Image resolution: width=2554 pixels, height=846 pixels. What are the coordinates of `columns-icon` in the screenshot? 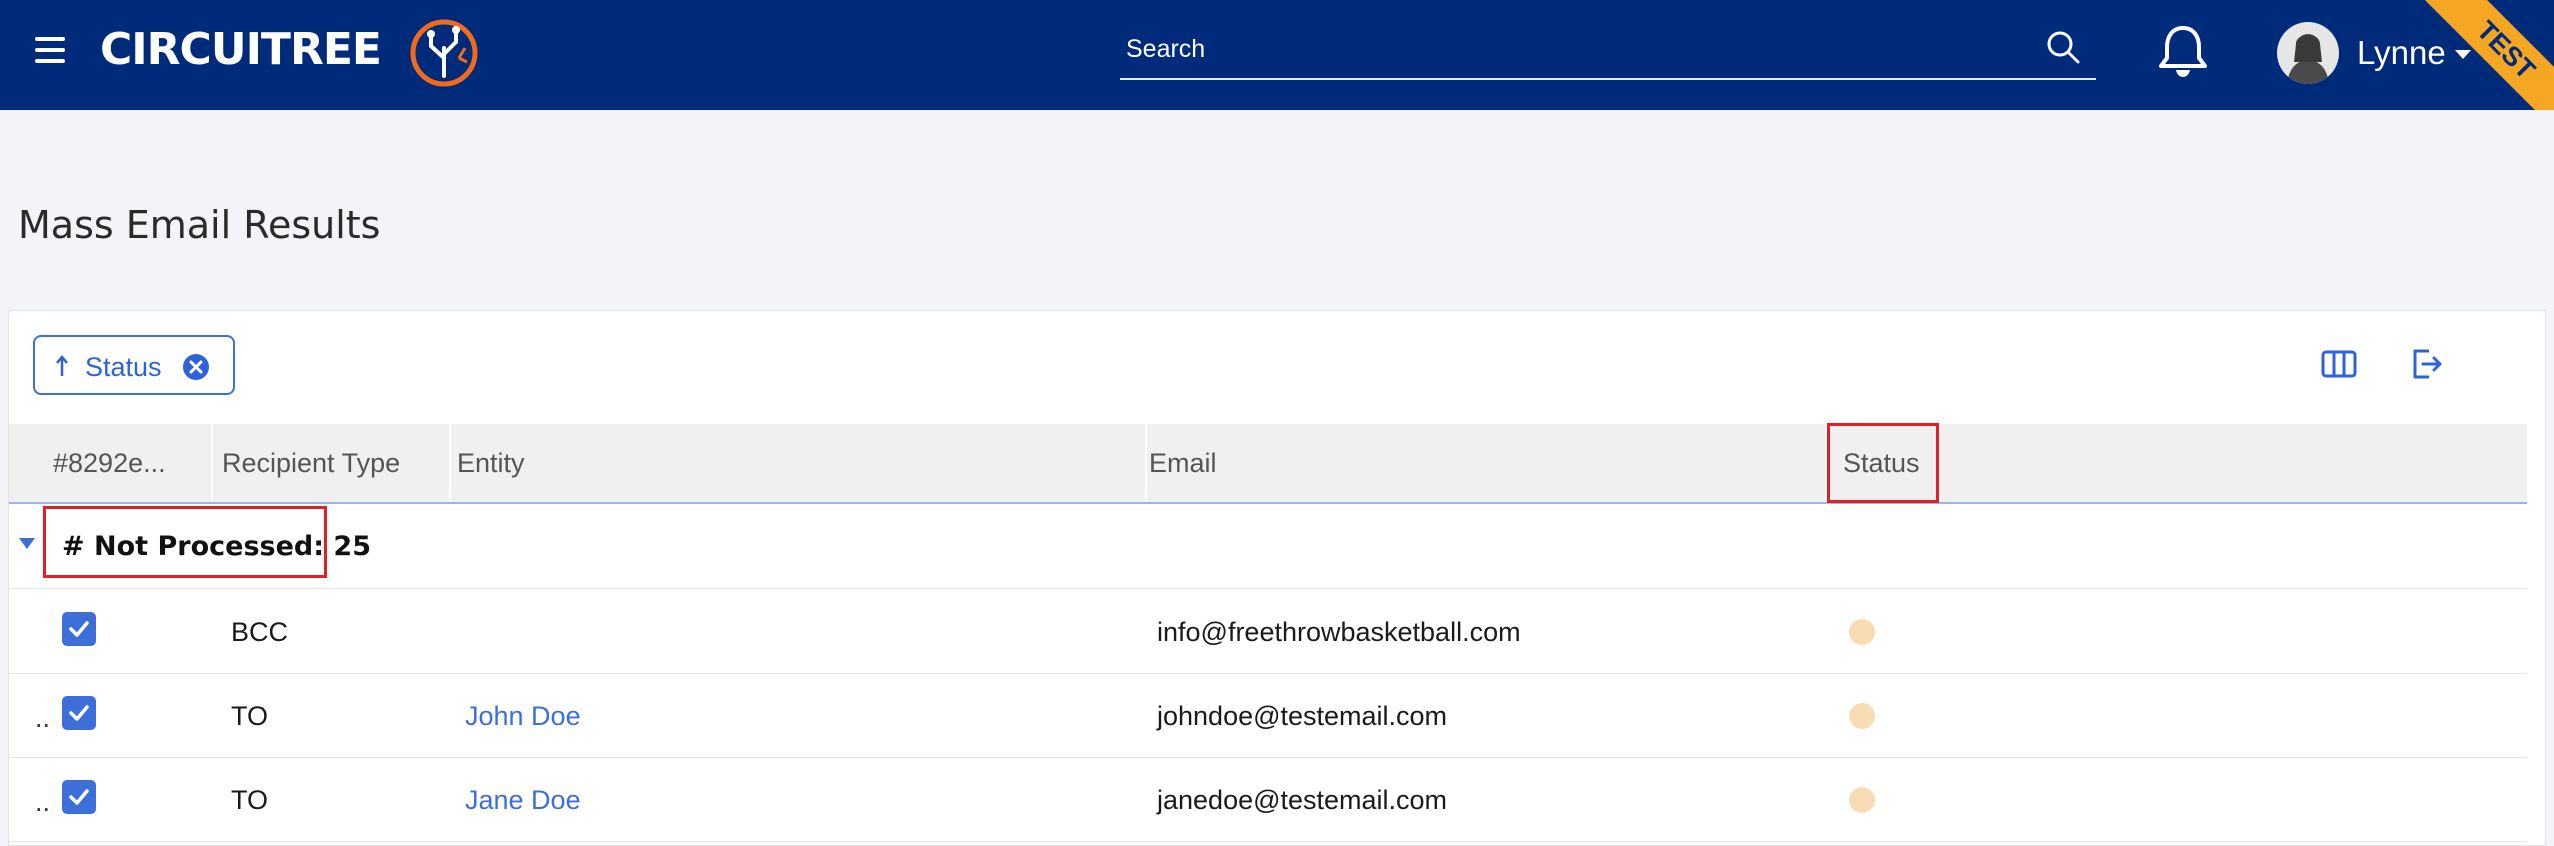 It's located at (2339, 364).